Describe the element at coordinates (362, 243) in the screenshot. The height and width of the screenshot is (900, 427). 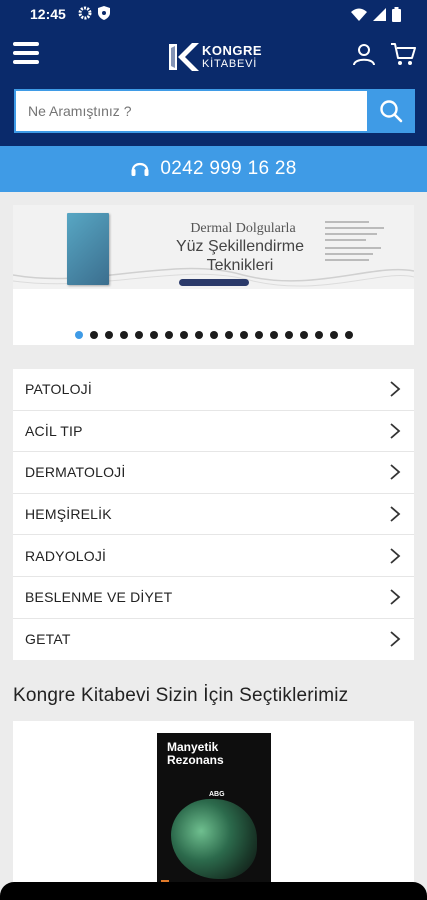
I see `banner-side-text` at that location.